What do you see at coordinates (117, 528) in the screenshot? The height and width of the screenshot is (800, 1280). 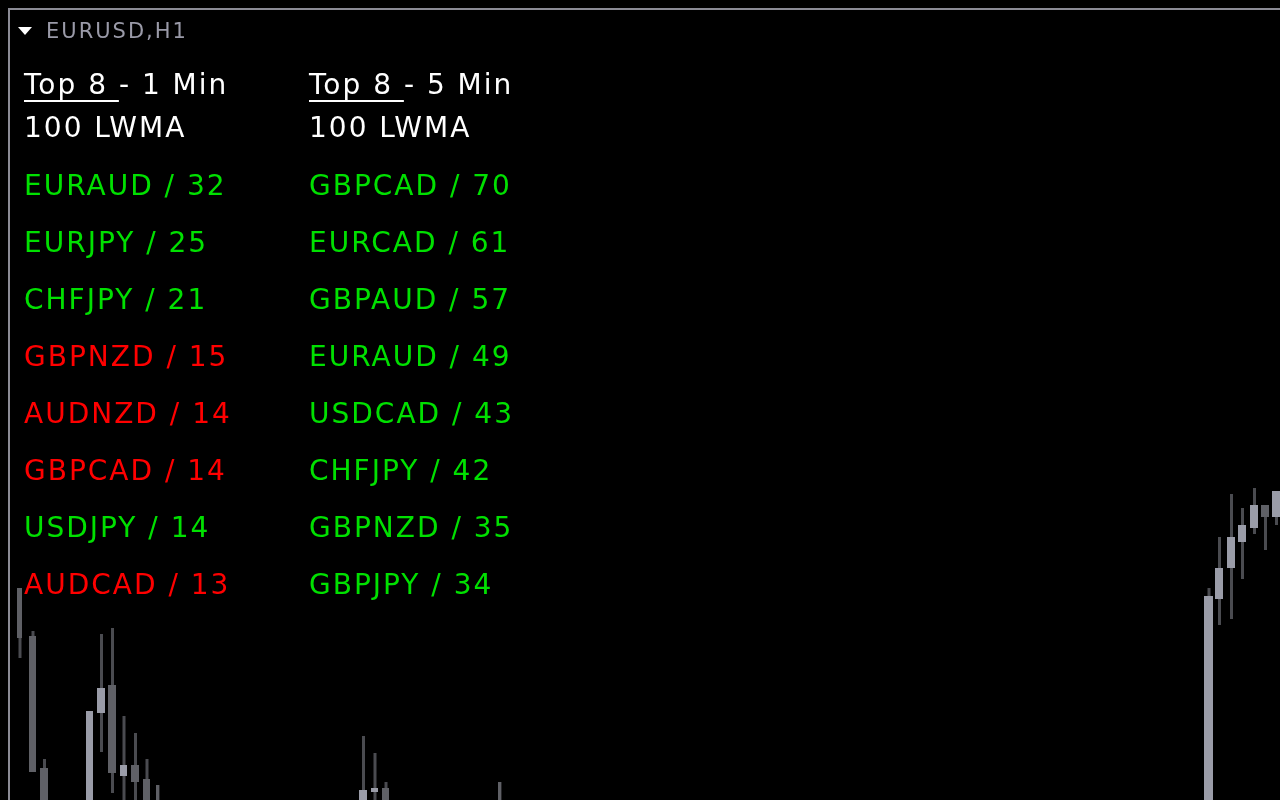 I see `pair-strength-label: USDJPY / 14` at bounding box center [117, 528].